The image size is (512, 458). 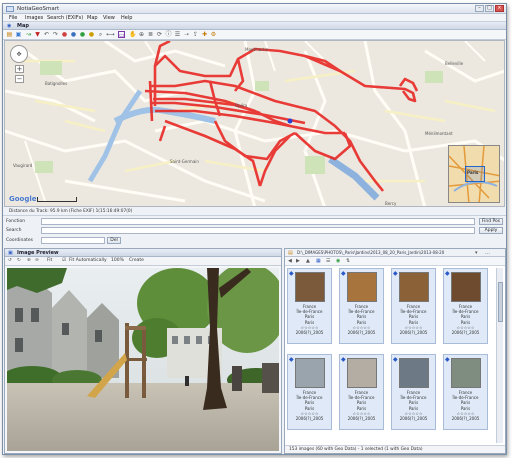 What do you see at coordinates (318, 261) in the screenshot?
I see `thumbnail-view-icon: ▦` at bounding box center [318, 261].